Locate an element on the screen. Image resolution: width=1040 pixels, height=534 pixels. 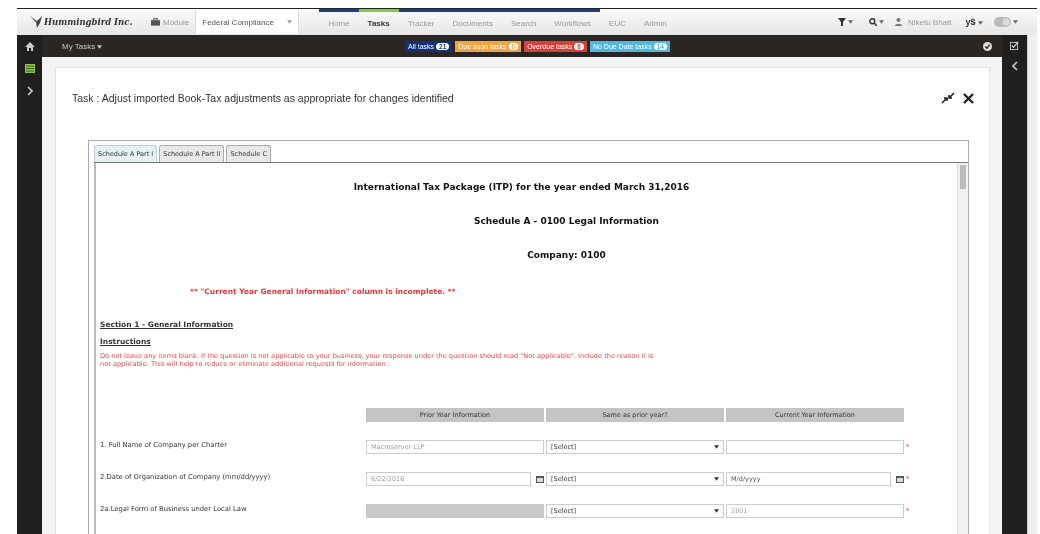
briefcase-icon is located at coordinates (155, 22).